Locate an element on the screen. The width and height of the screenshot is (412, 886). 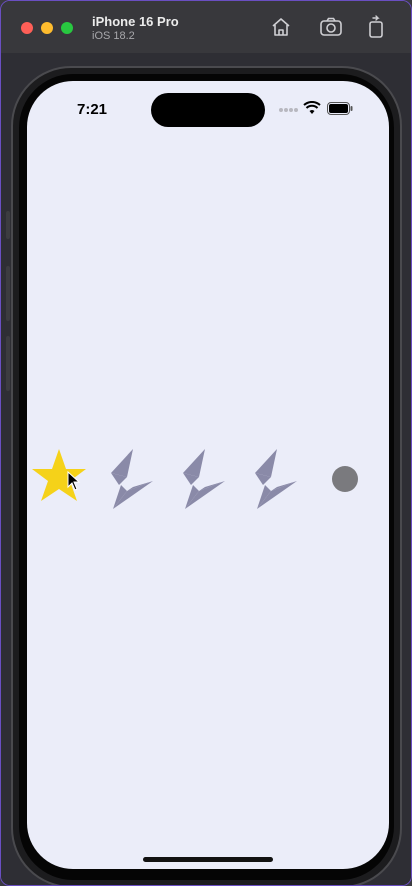
home-icon is located at coordinates (281, 27).